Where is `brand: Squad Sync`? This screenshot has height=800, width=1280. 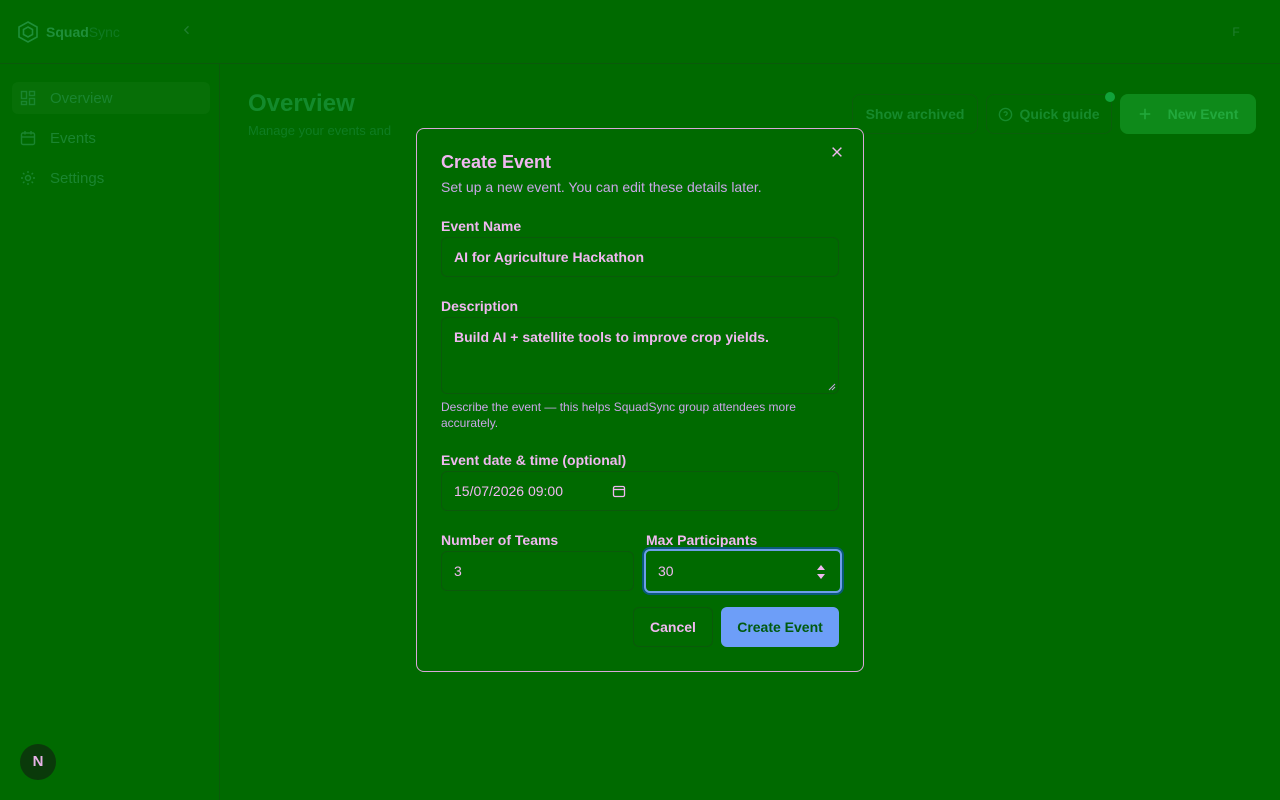 brand: Squad Sync is located at coordinates (68, 32).